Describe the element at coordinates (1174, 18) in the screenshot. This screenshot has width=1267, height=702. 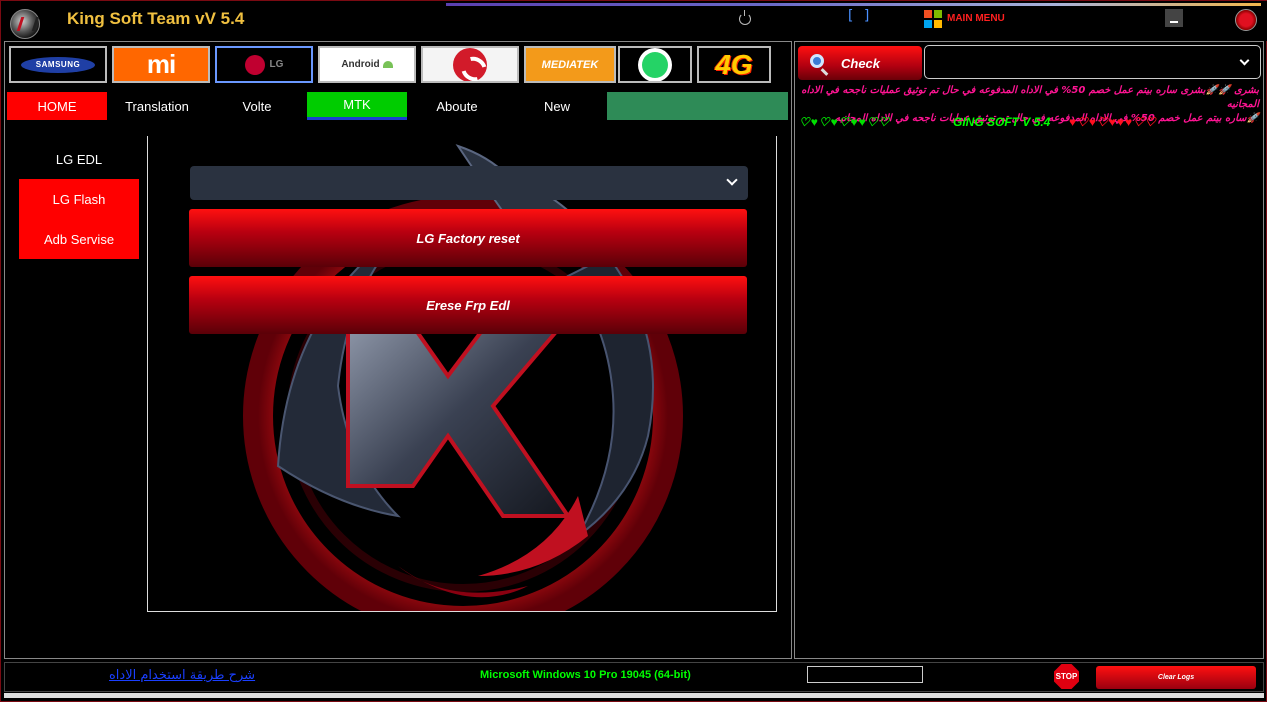
I see `minimize-button` at that location.